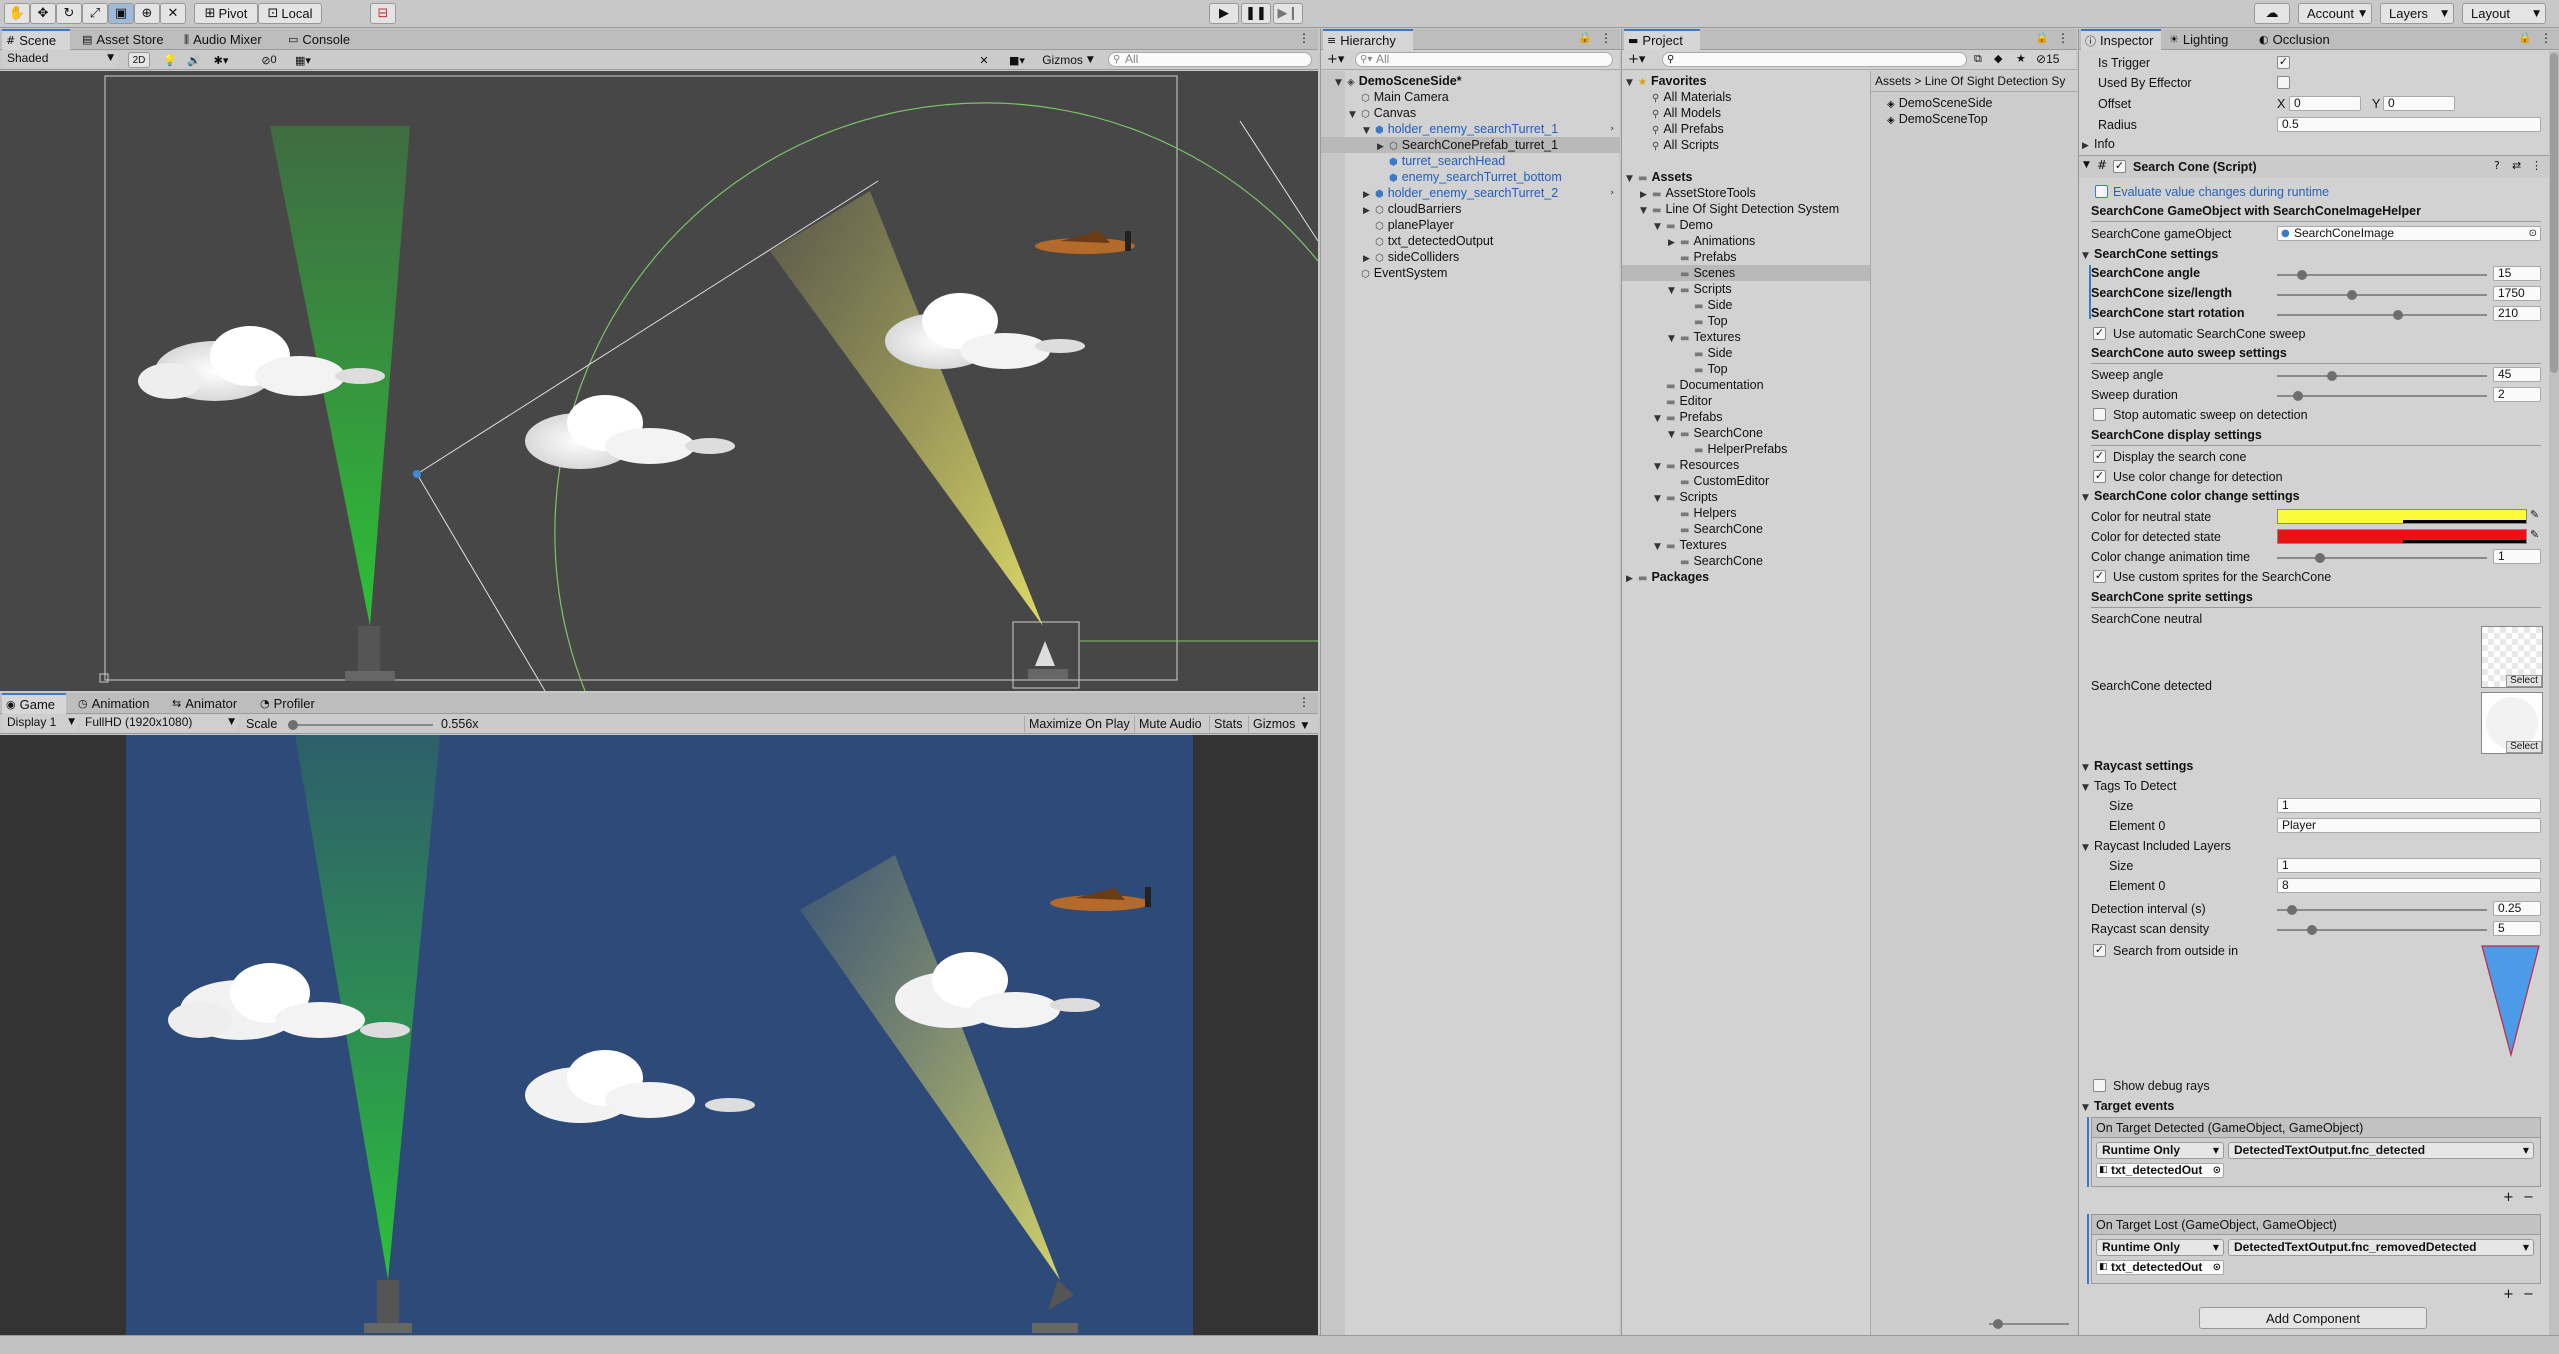  What do you see at coordinates (1746, 97) in the screenshot?
I see `project-tree-item: ⚲ All Materials` at bounding box center [1746, 97].